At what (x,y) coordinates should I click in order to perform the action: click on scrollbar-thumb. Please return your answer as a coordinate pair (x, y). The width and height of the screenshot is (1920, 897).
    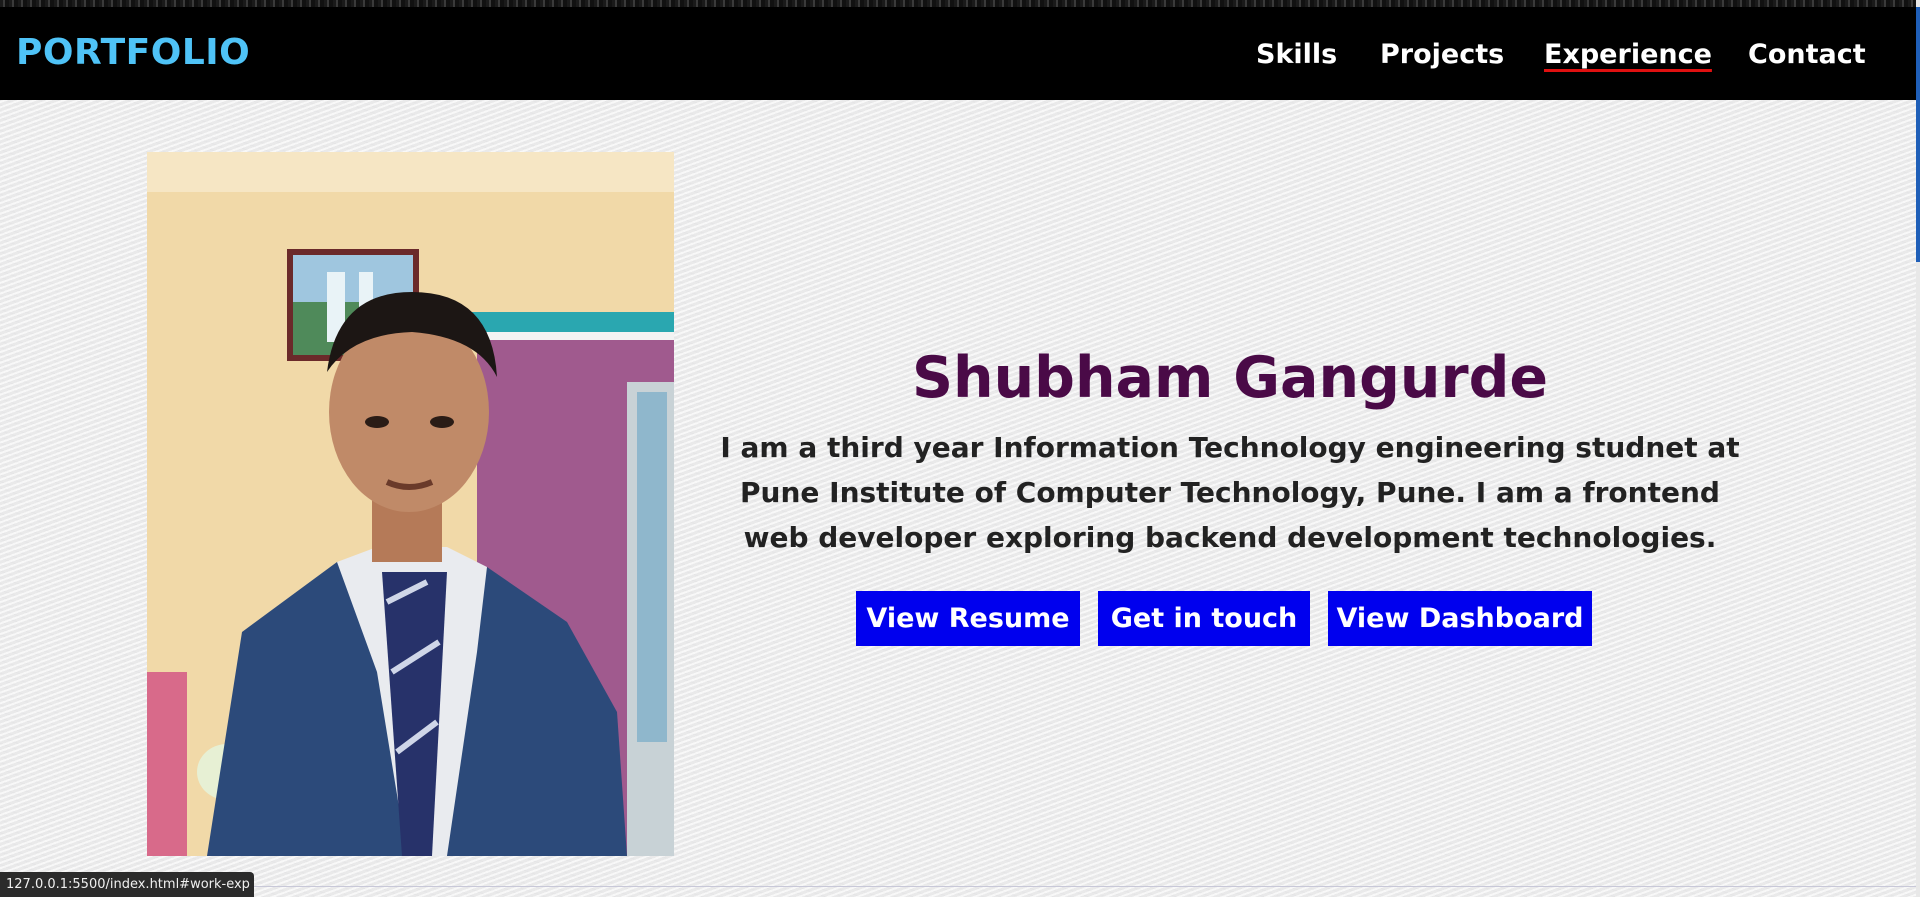
    Looking at the image, I should click on (1918, 134).